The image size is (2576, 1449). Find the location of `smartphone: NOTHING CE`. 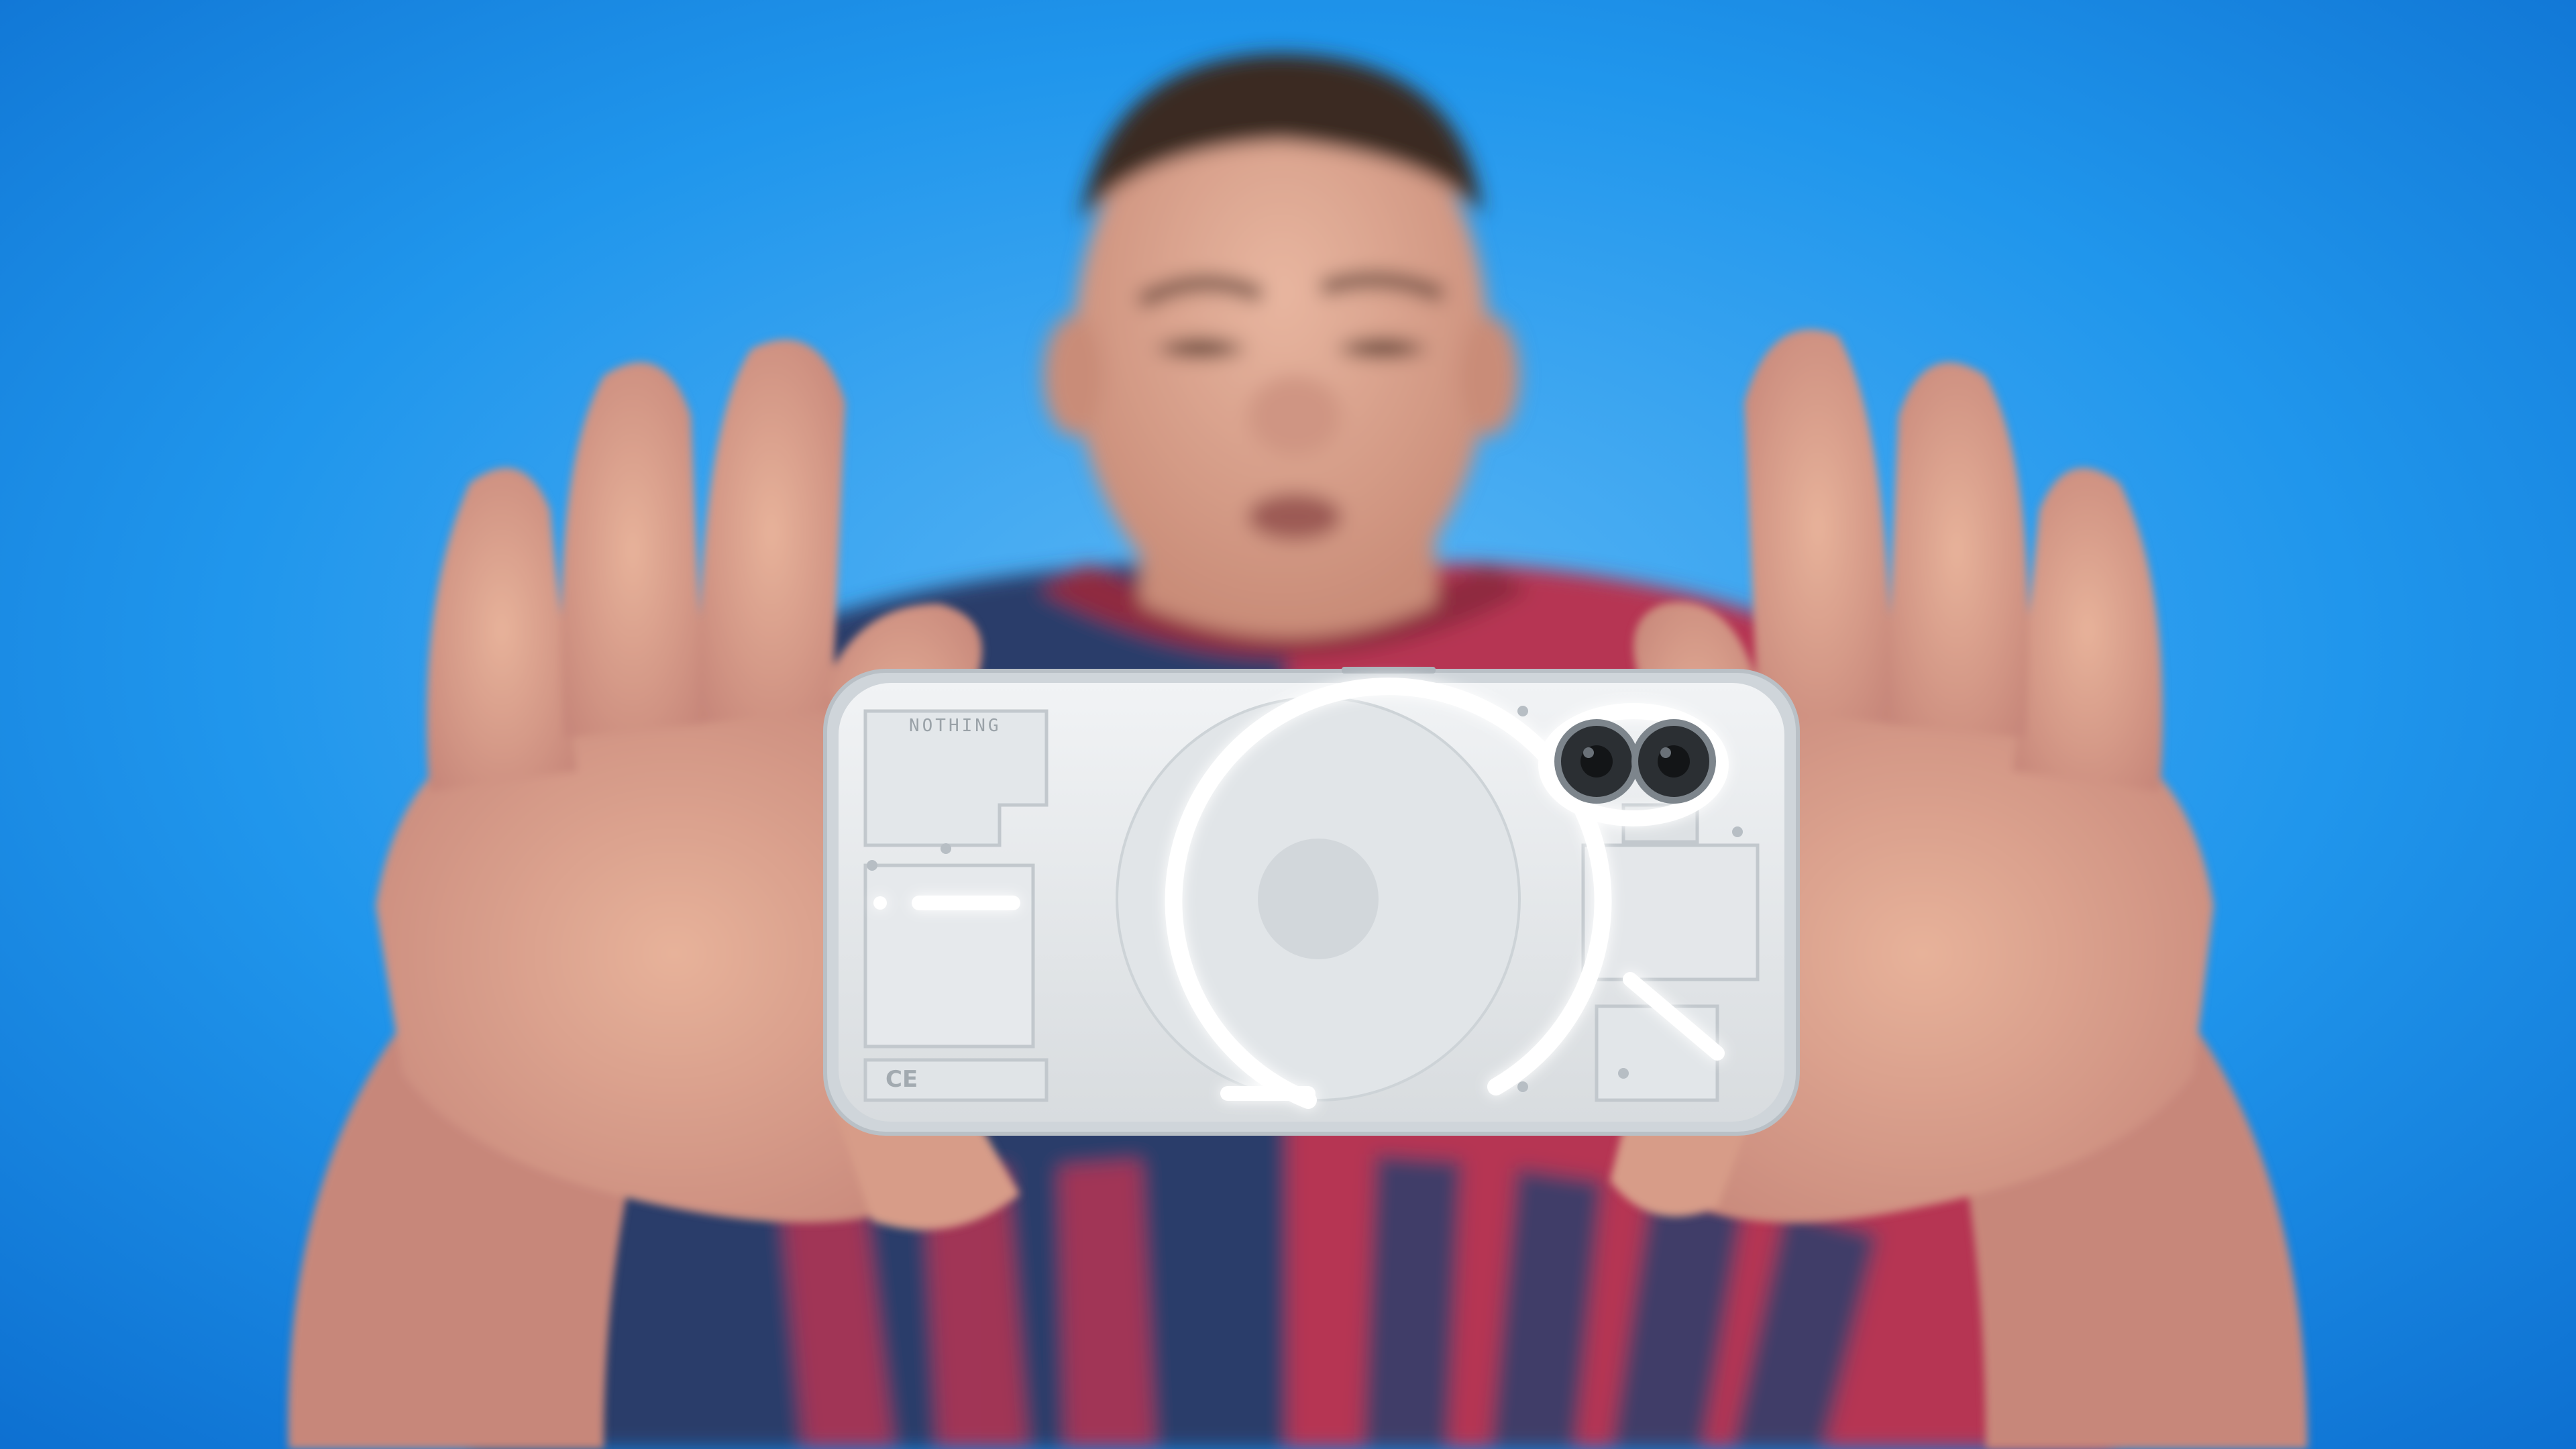

smartphone: NOTHING CE is located at coordinates (1311, 901).